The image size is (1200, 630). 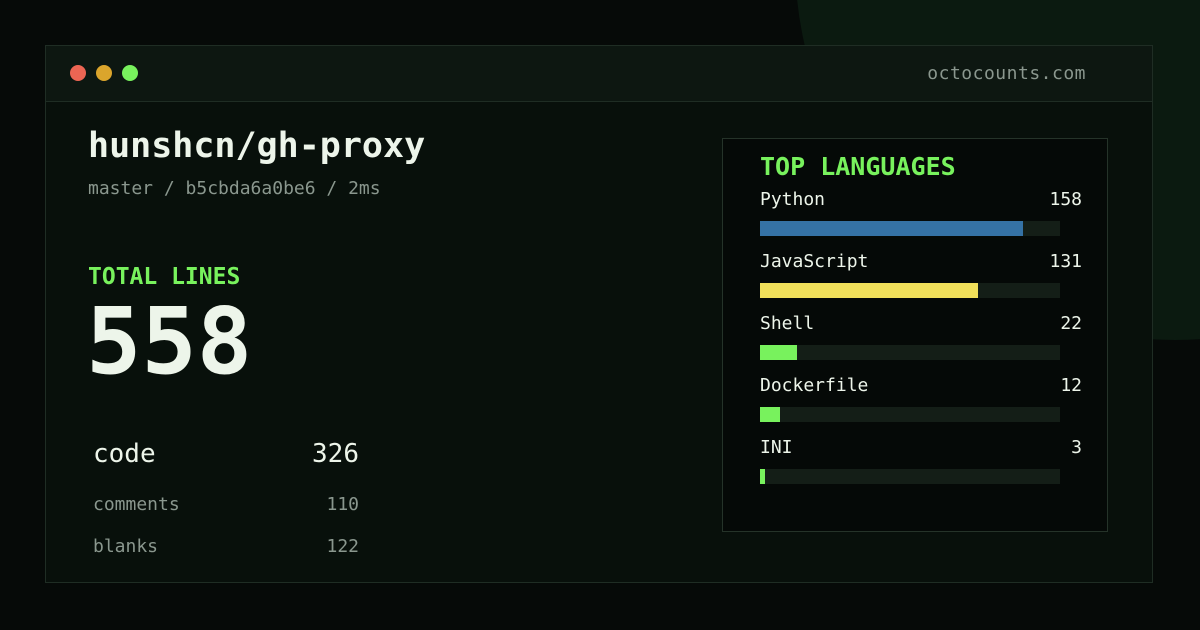 What do you see at coordinates (1076, 447) in the screenshot?
I see `language-count: 3` at bounding box center [1076, 447].